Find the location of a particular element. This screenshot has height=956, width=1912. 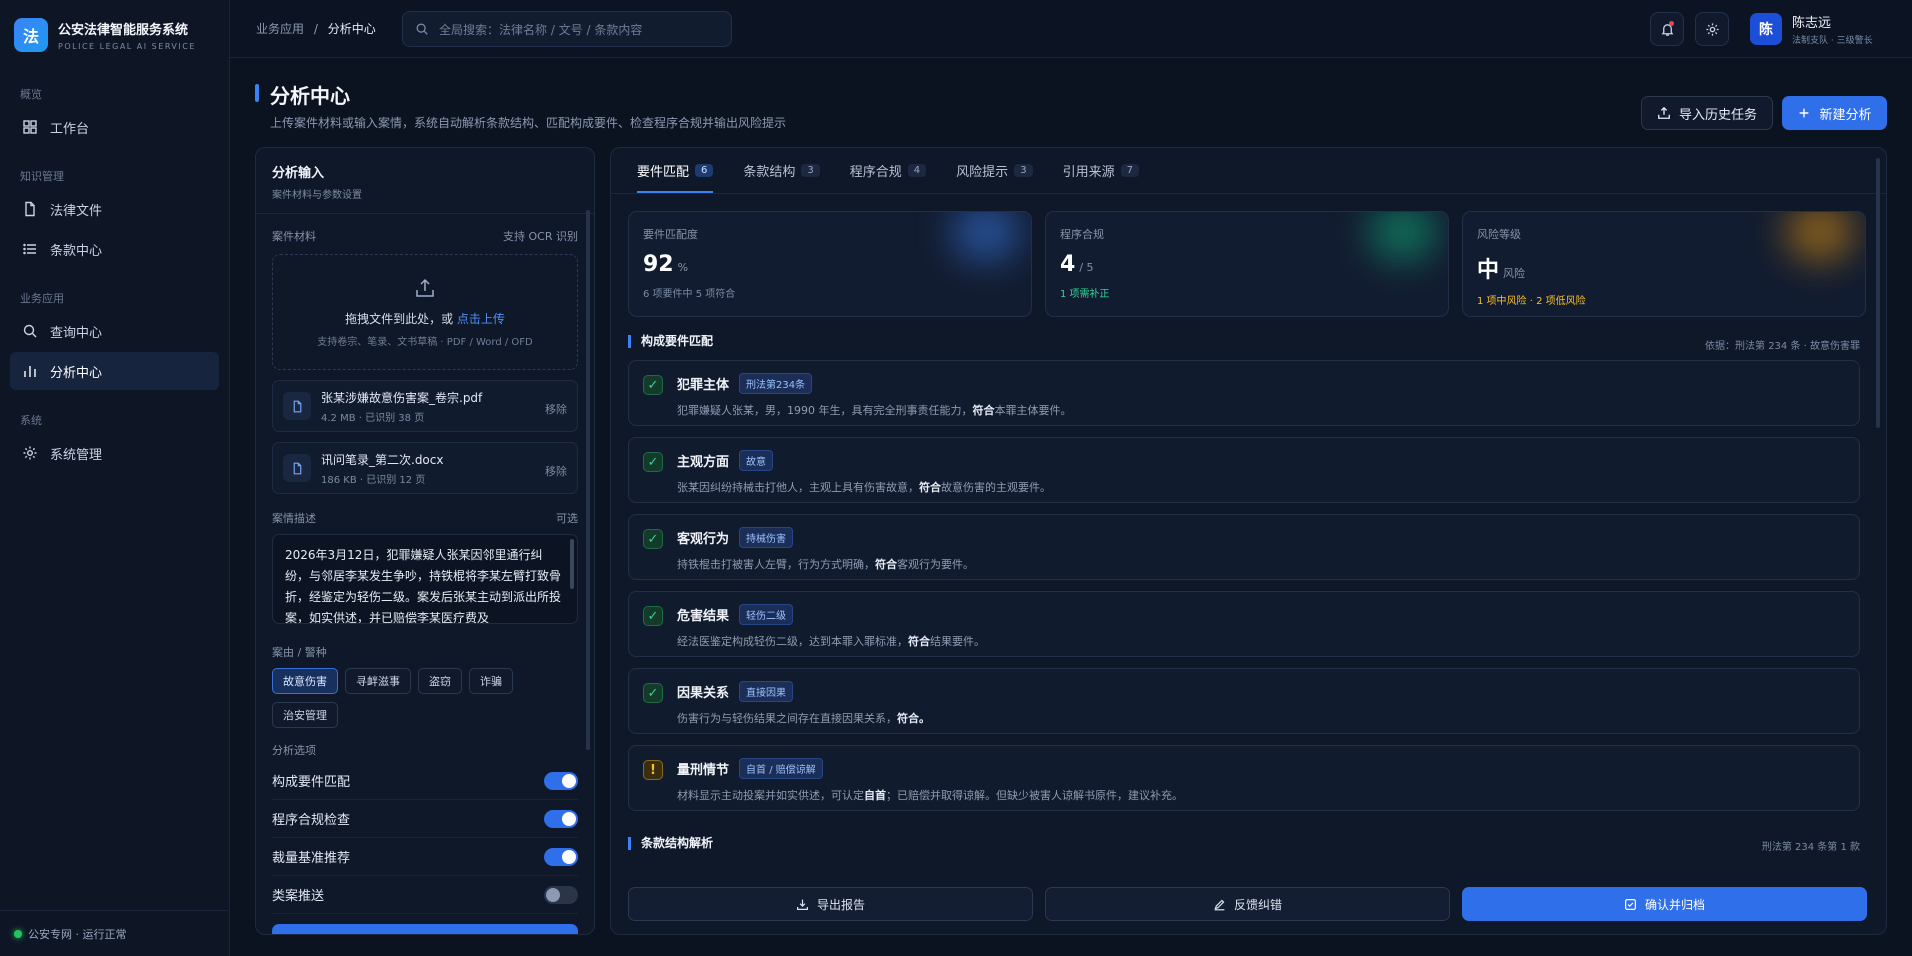

procedure-check-toggle is located at coordinates (561, 818).